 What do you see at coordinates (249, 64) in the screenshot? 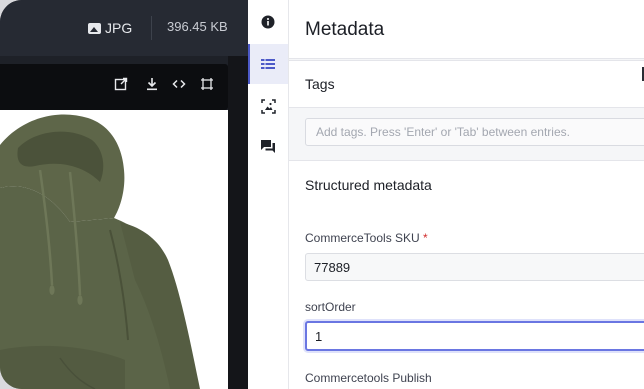
I see `rail-active-indicator` at bounding box center [249, 64].